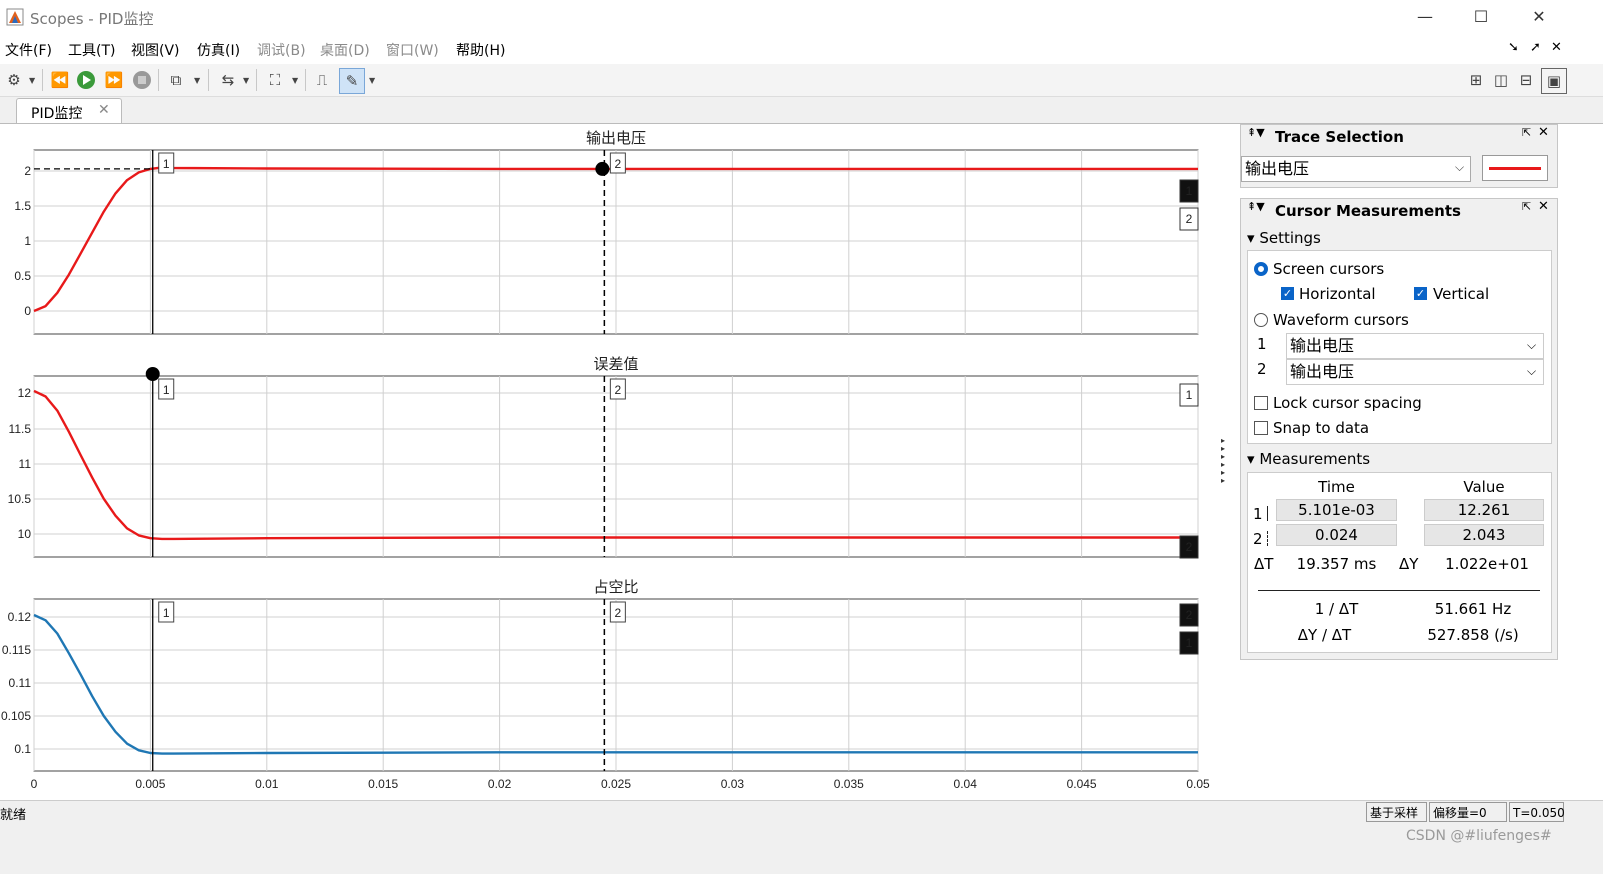 The width and height of the screenshot is (1603, 874). What do you see at coordinates (1356, 169) in the screenshot?
I see `trace-dropdown: 输出电压` at bounding box center [1356, 169].